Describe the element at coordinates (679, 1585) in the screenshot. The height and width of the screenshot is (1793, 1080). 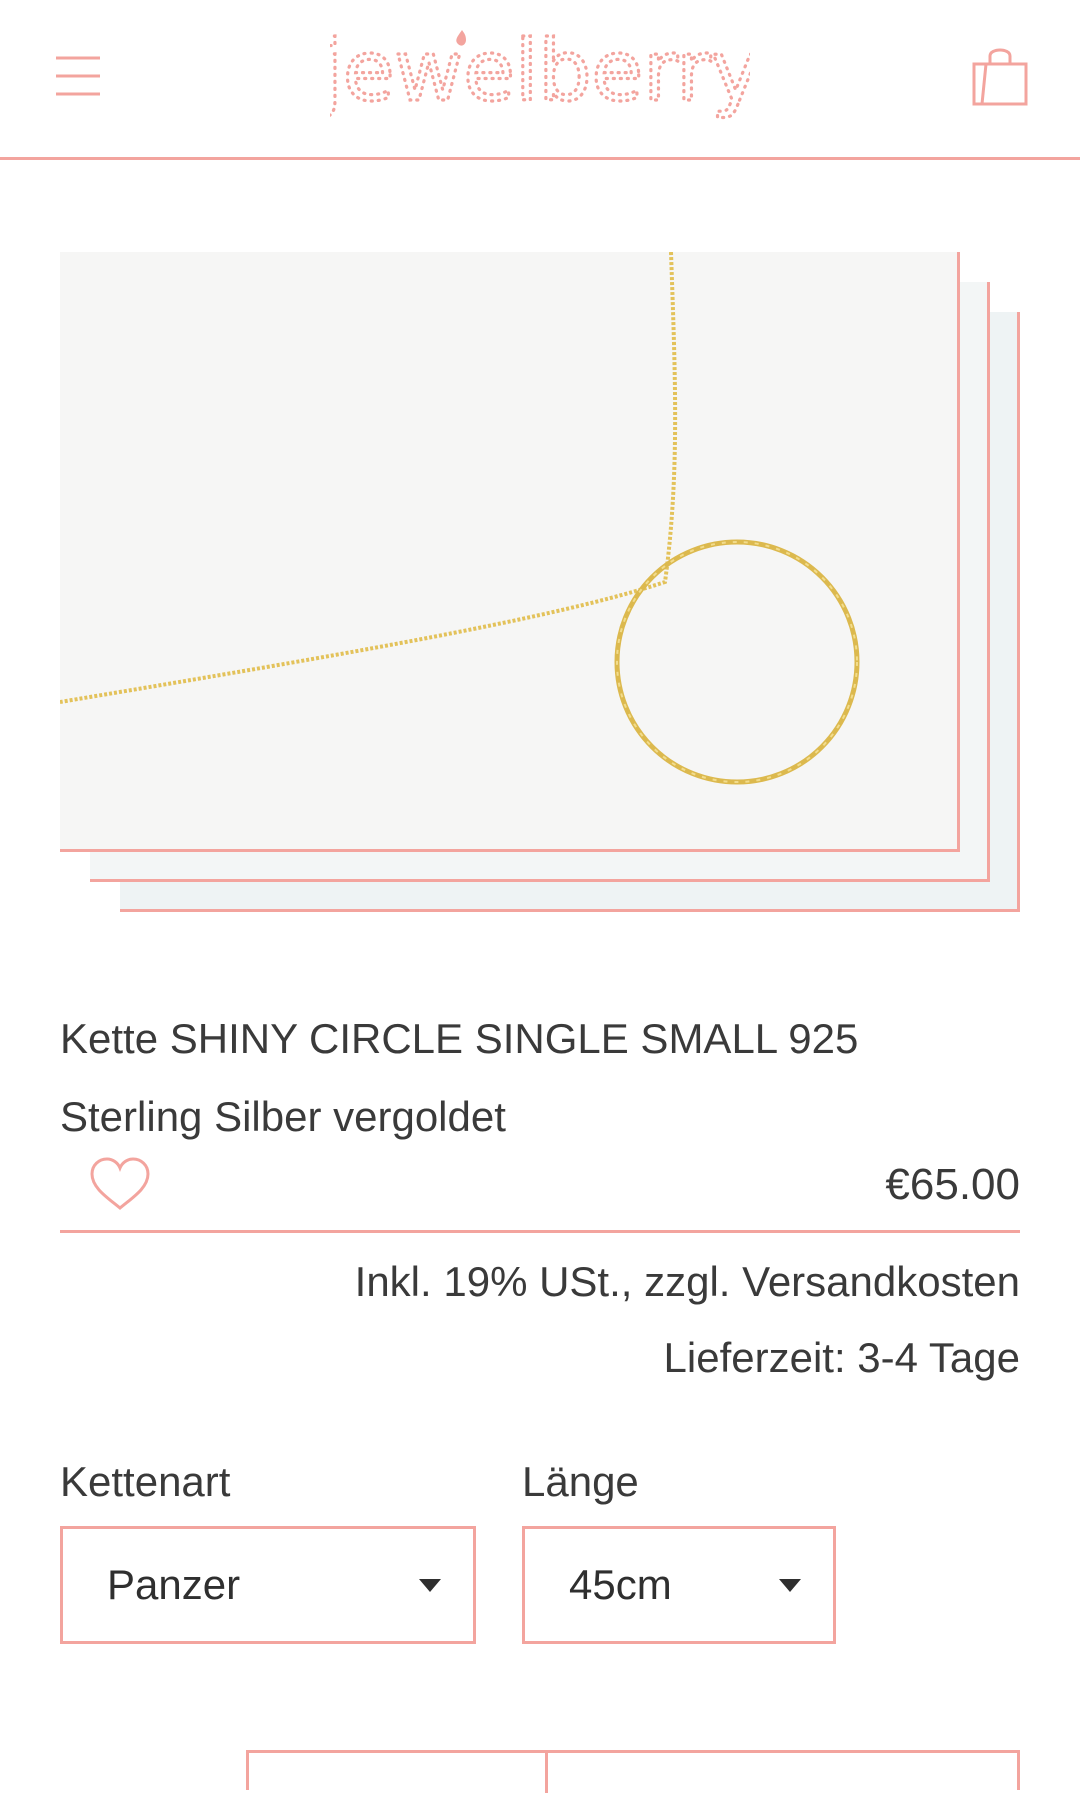
I see `length-select: 45cm` at that location.